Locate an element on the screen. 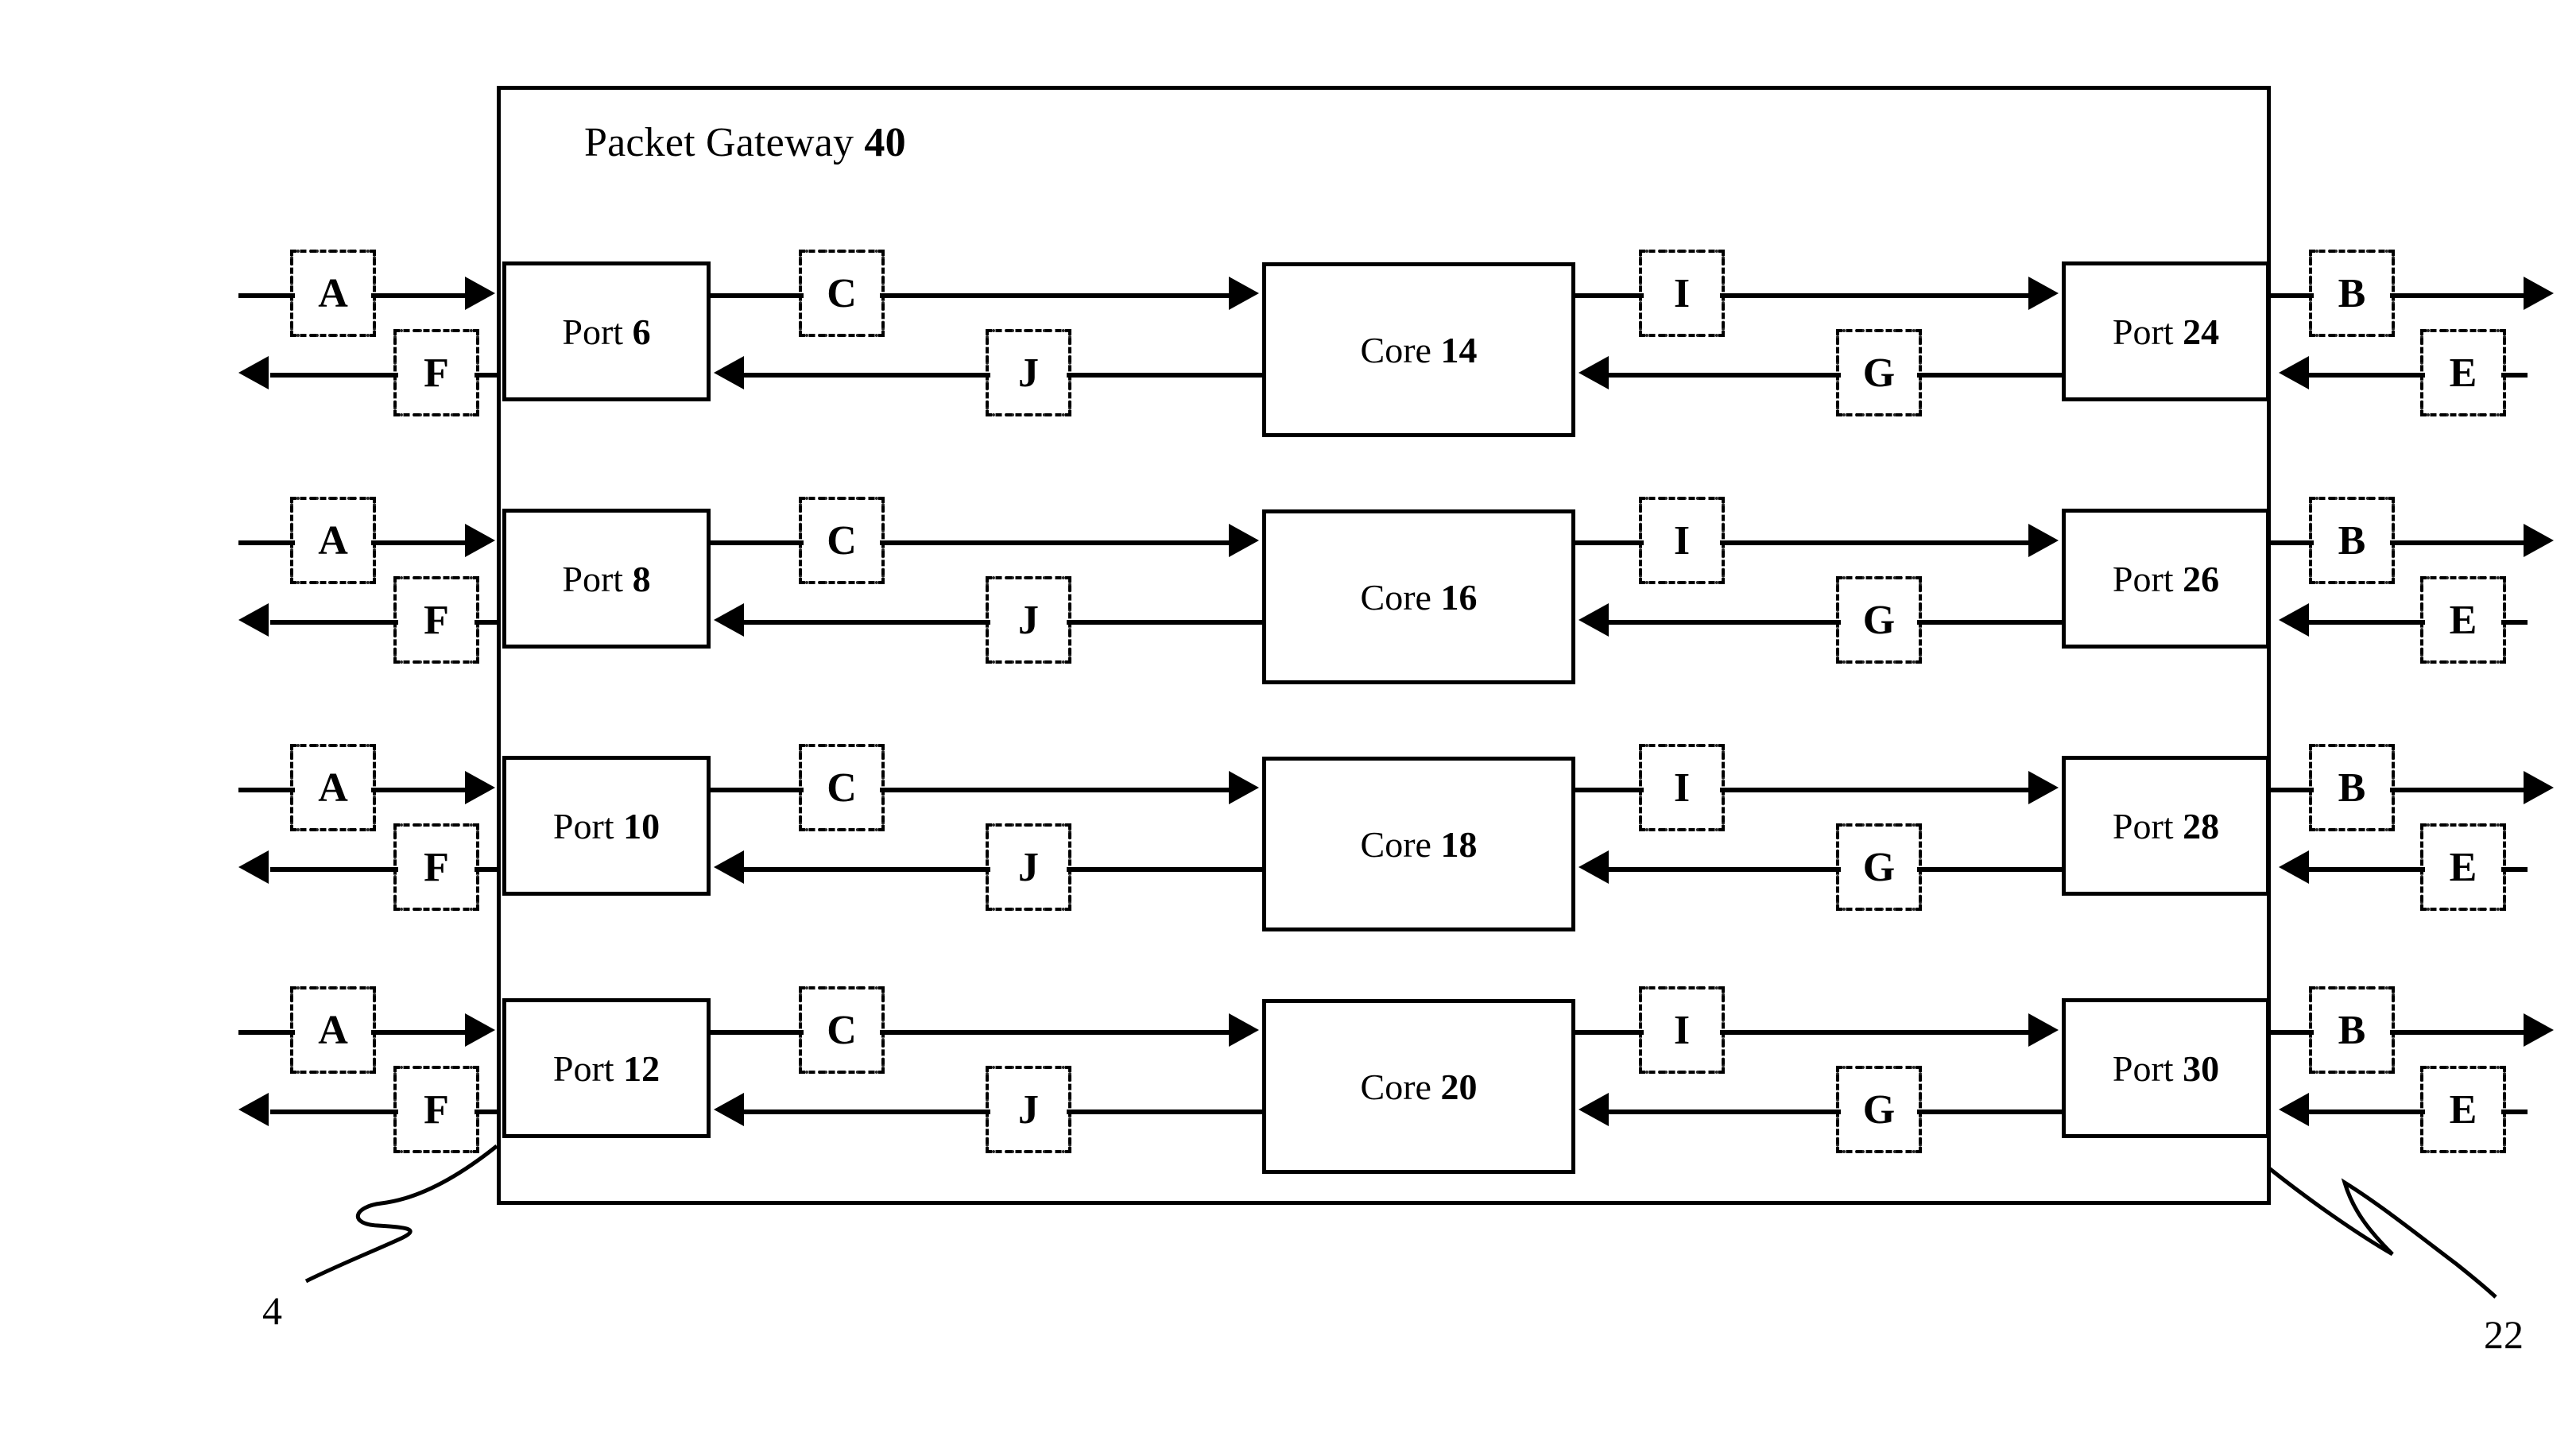 The image size is (2576, 1429). tag-far-ingress-0-letter: E is located at coordinates (2463, 373).